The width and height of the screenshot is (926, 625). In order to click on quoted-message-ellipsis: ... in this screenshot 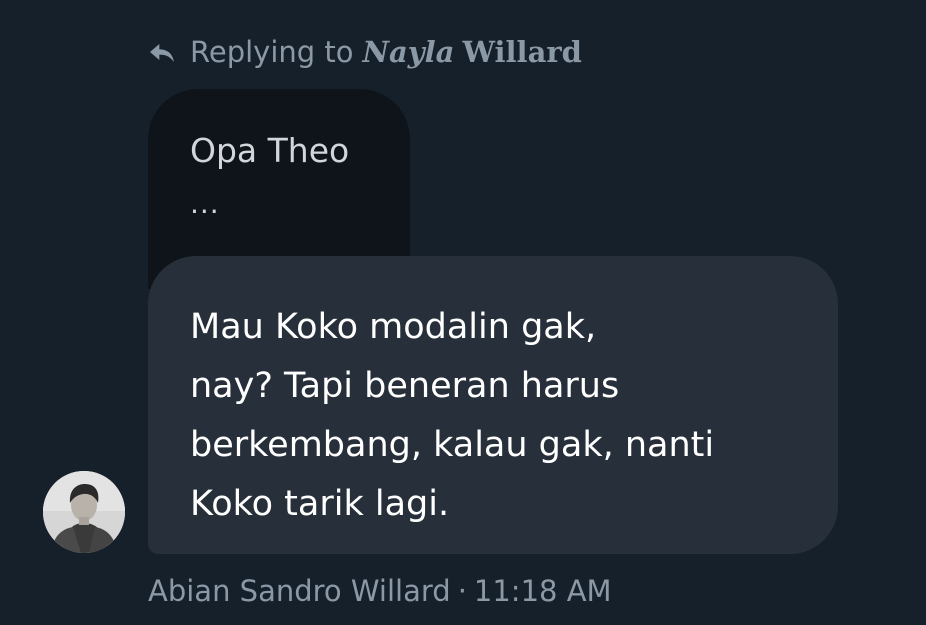, I will do `click(205, 203)`.